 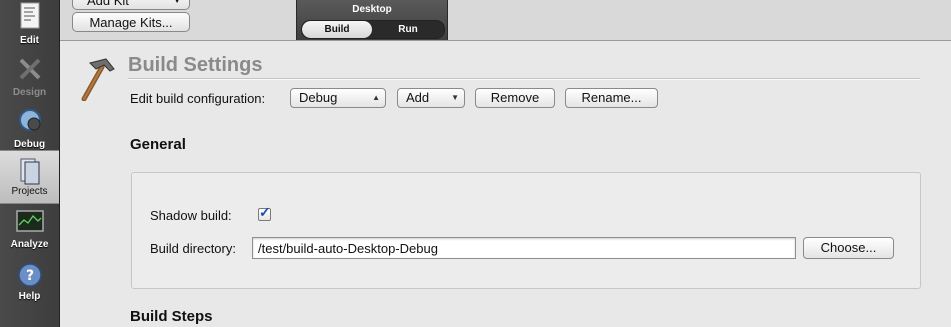 I want to click on mode-projects-label: Projects, so click(x=29, y=191).